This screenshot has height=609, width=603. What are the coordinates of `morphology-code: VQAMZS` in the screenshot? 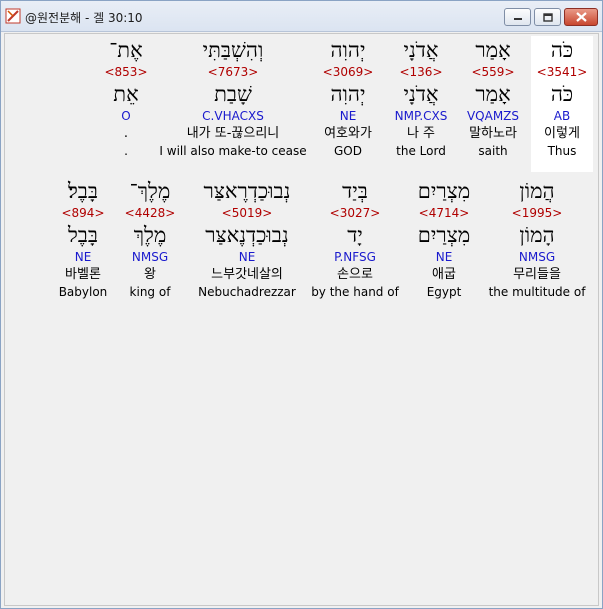 It's located at (493, 116).